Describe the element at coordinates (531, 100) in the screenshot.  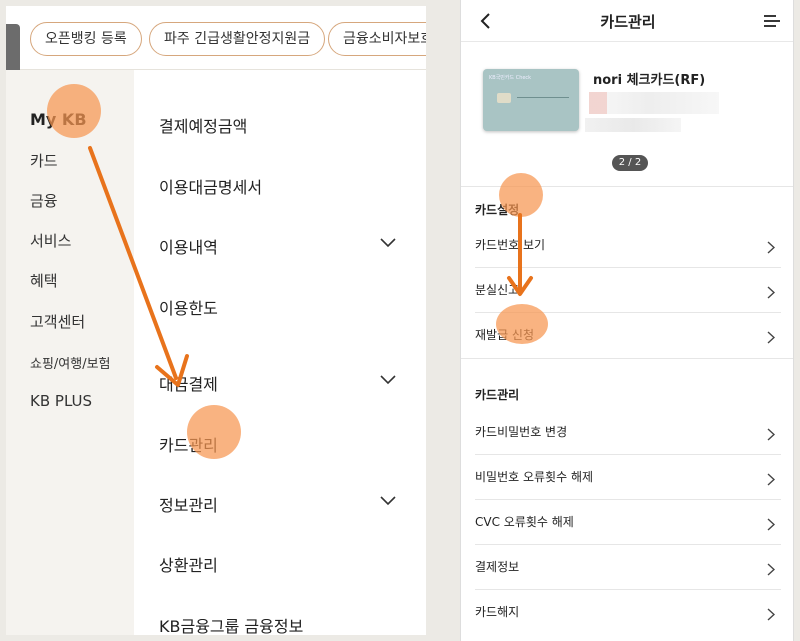
I see `card-image: KB국민카드 Check` at that location.